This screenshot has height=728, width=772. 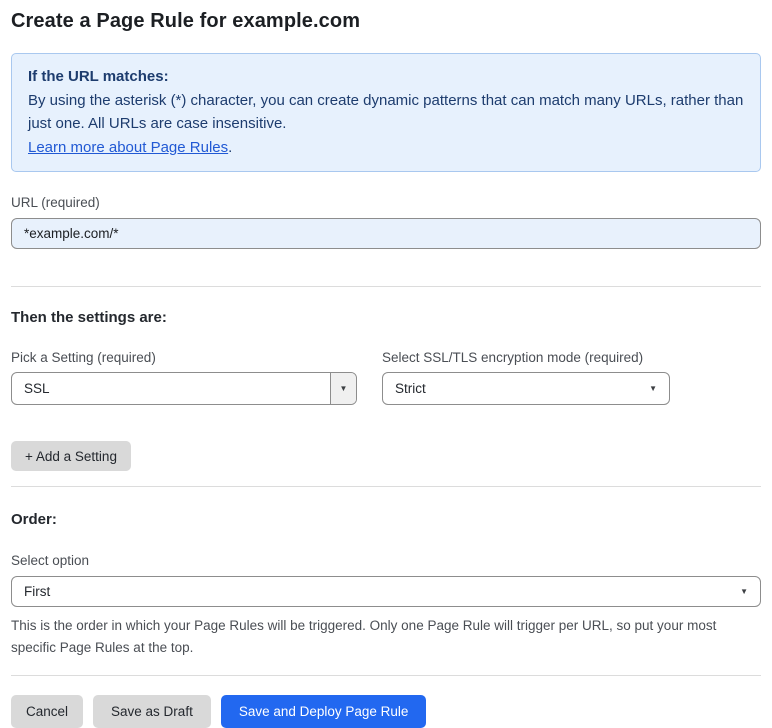 I want to click on ssl-mode-value: Strict, so click(x=410, y=388).